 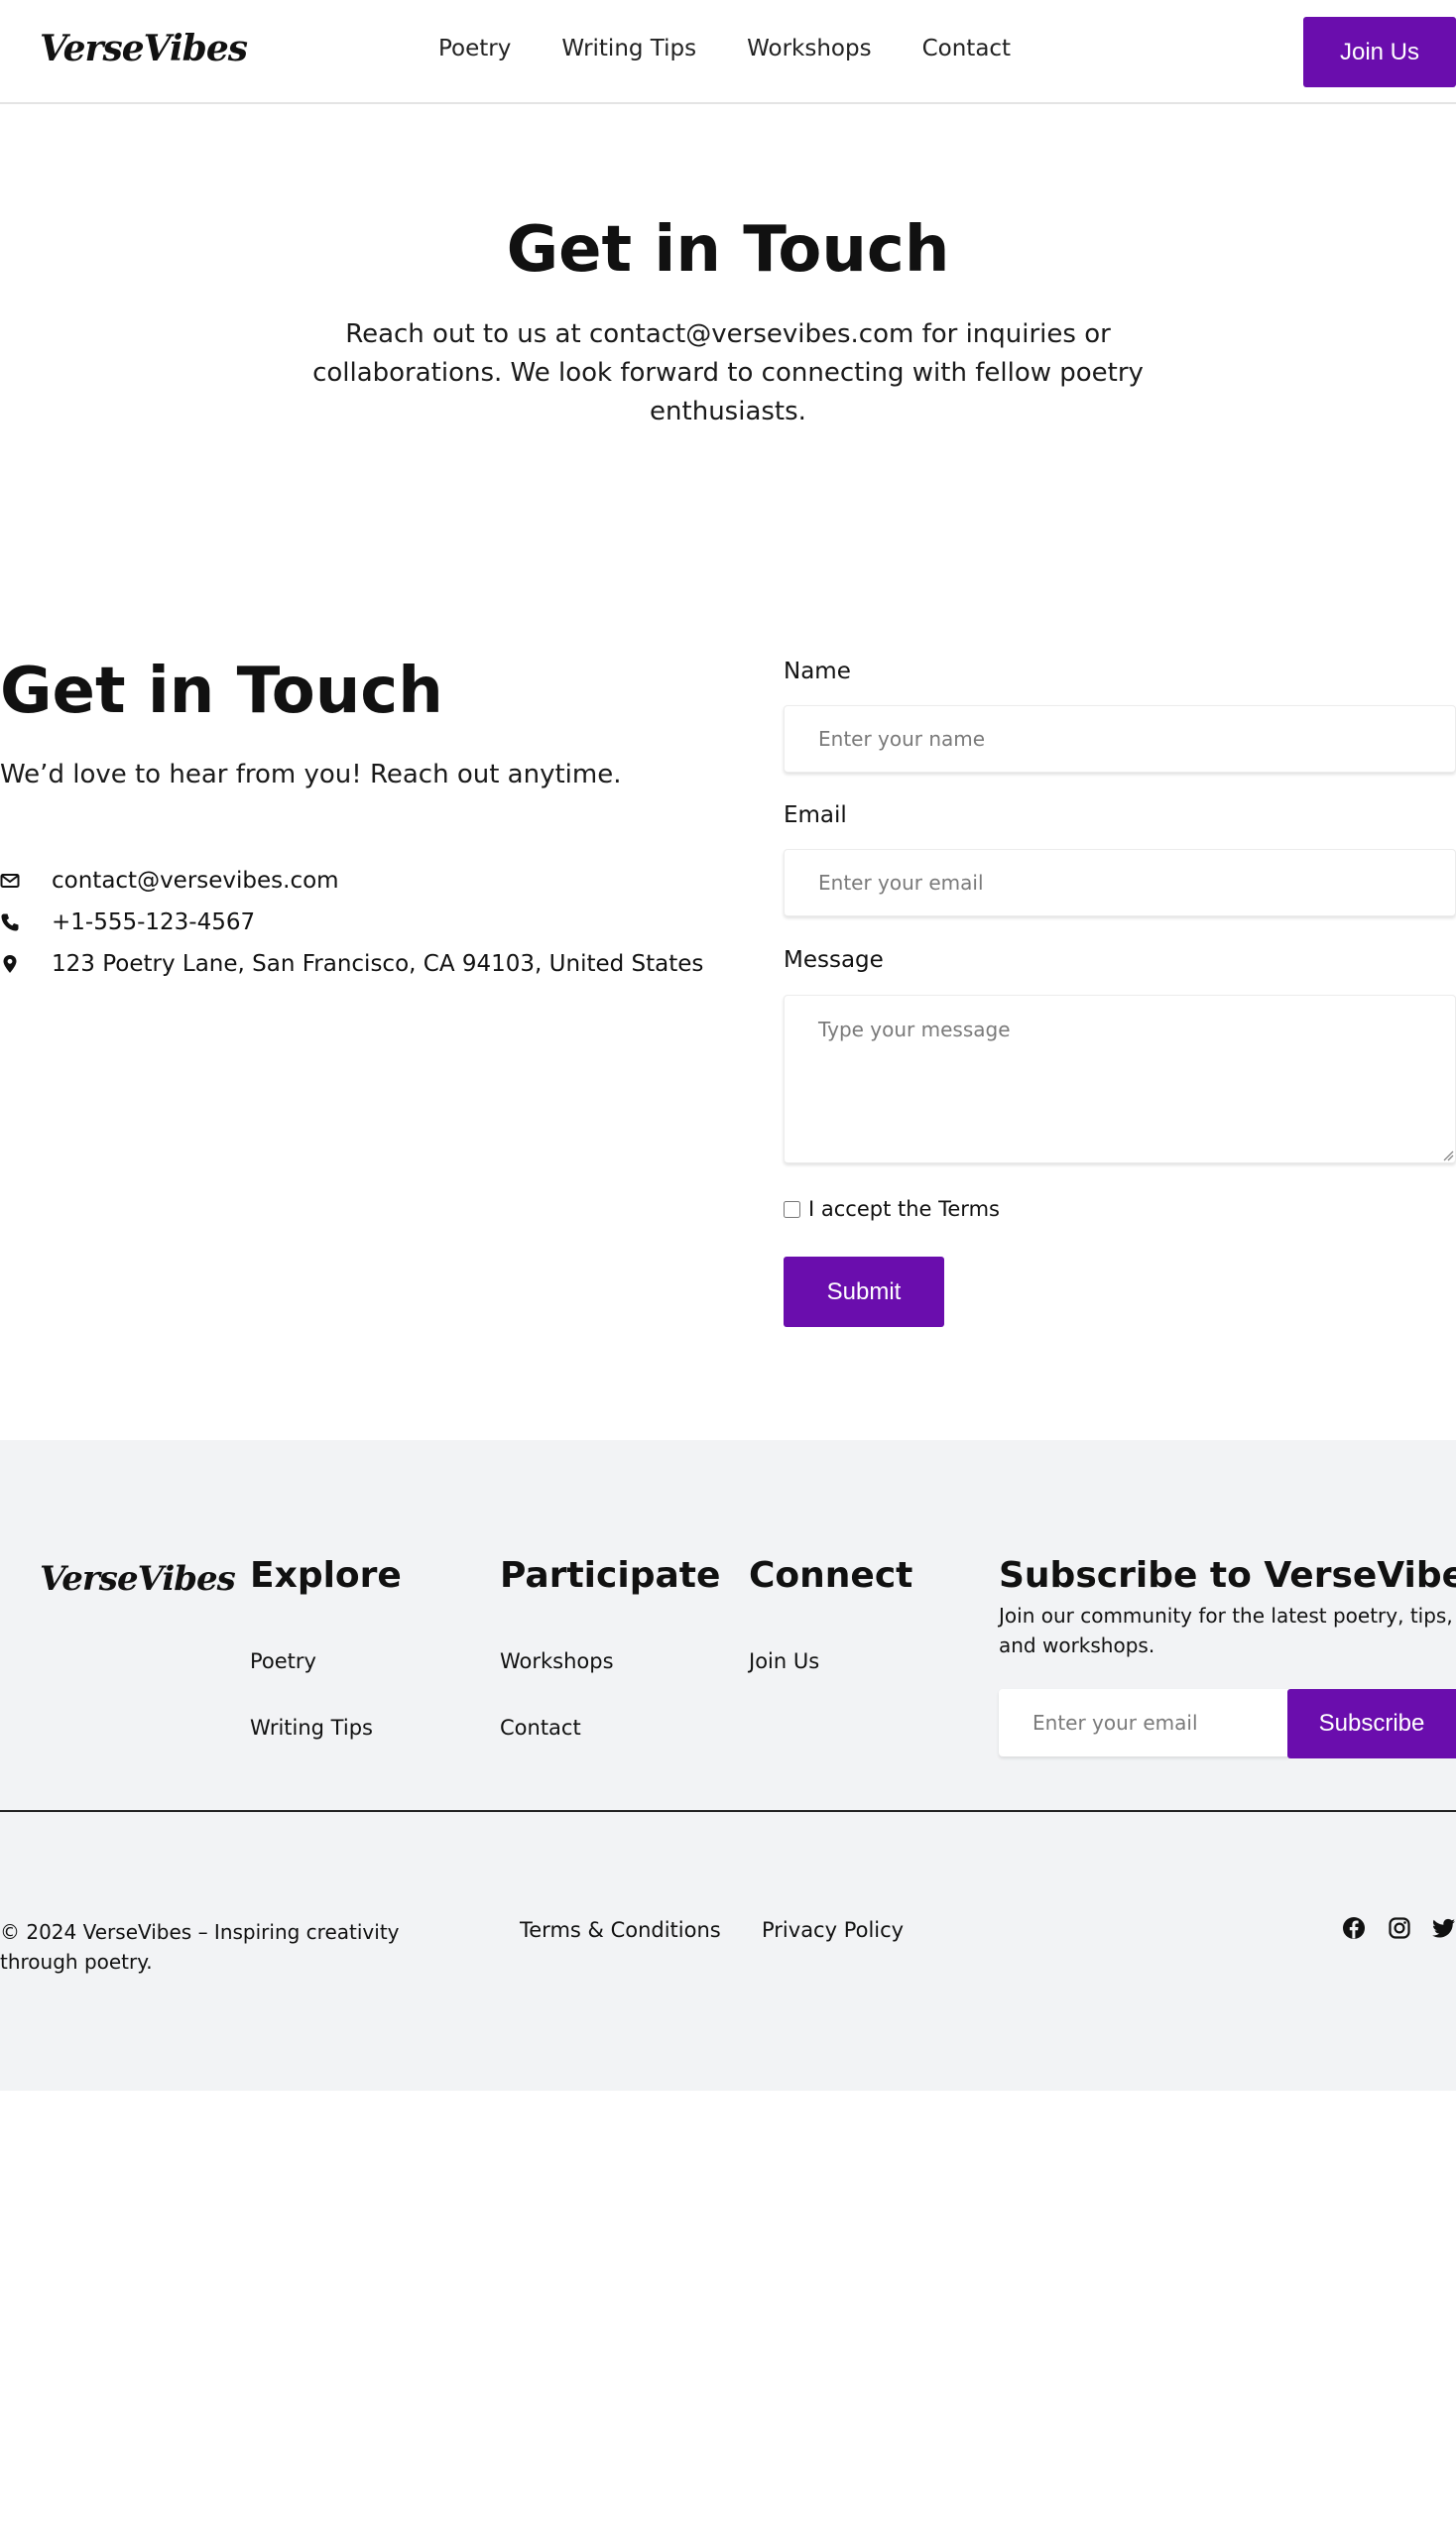 What do you see at coordinates (1143, 1723) in the screenshot?
I see `subscribe-email-input` at bounding box center [1143, 1723].